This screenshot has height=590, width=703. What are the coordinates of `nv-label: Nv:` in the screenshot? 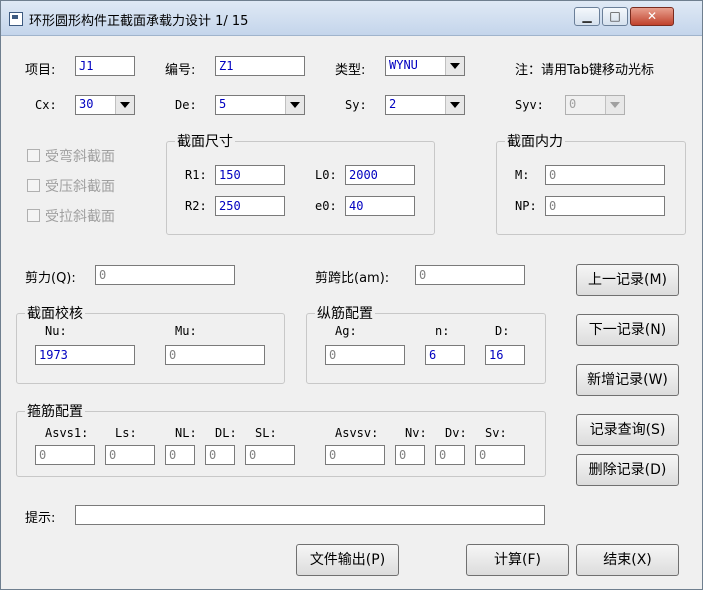 It's located at (416, 433).